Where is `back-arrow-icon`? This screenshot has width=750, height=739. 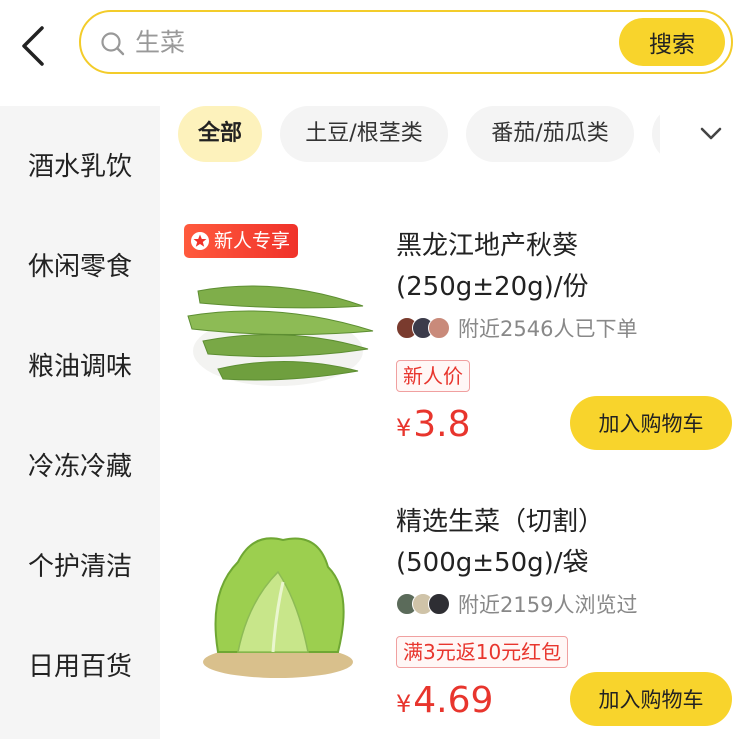 back-arrow-icon is located at coordinates (34, 46).